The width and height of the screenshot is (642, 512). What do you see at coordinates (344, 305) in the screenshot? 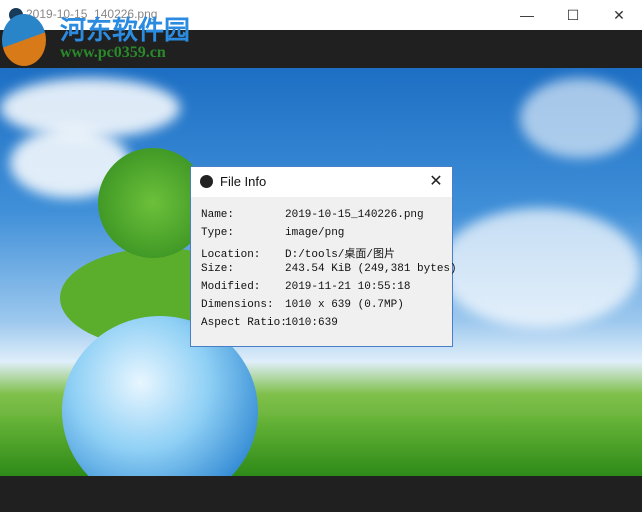
I see `info-value: 1010 x 639 (0.7MP)` at bounding box center [344, 305].